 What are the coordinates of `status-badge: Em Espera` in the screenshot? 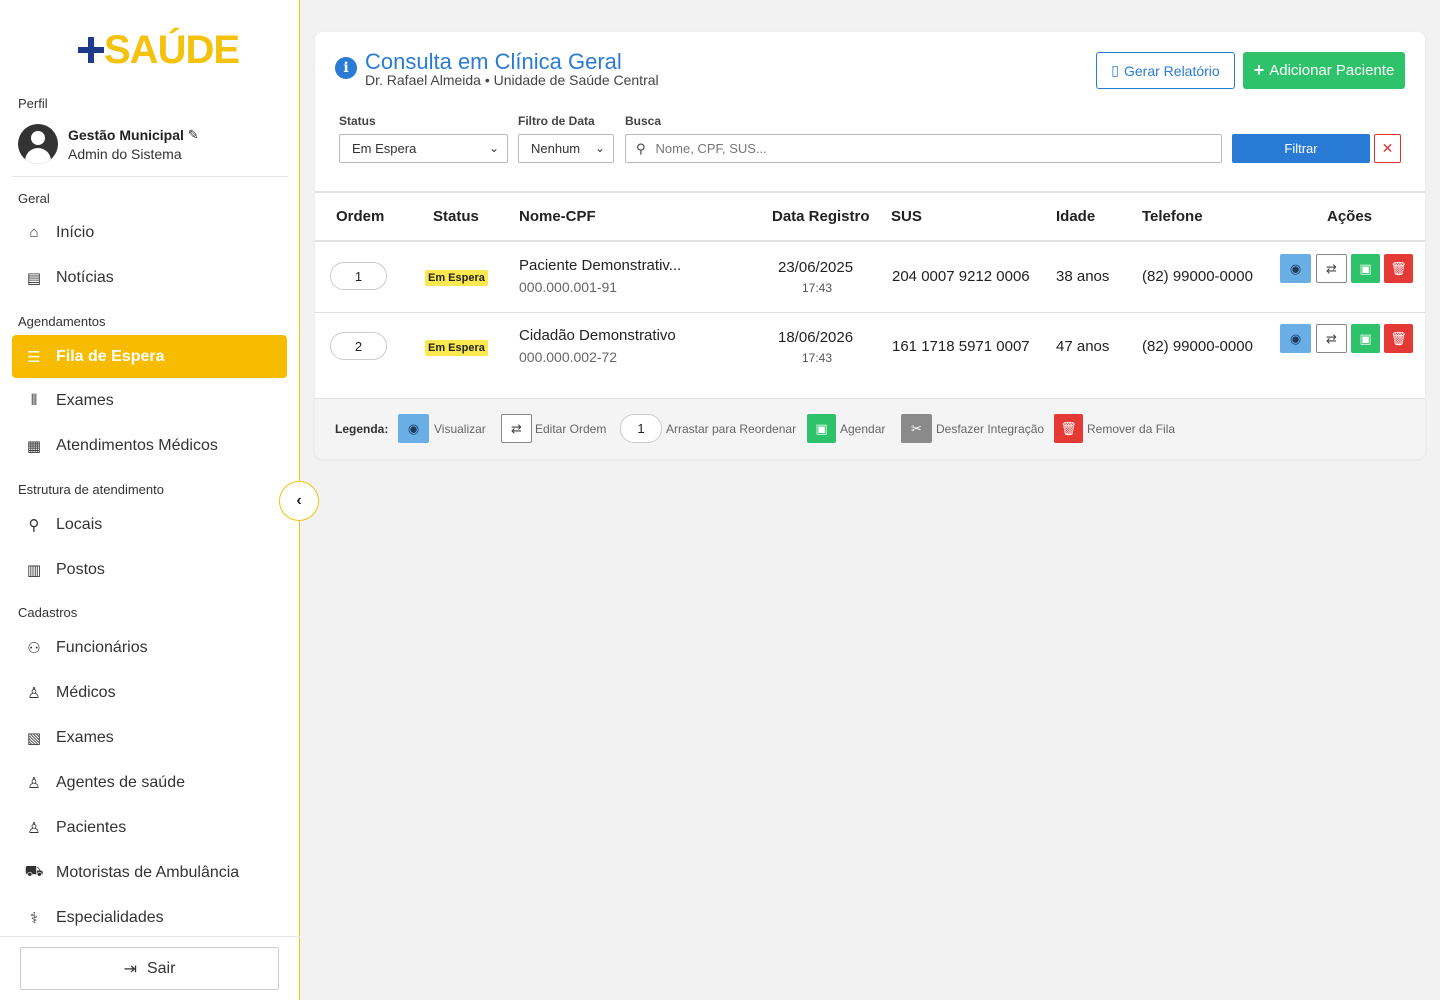 It's located at (456, 278).